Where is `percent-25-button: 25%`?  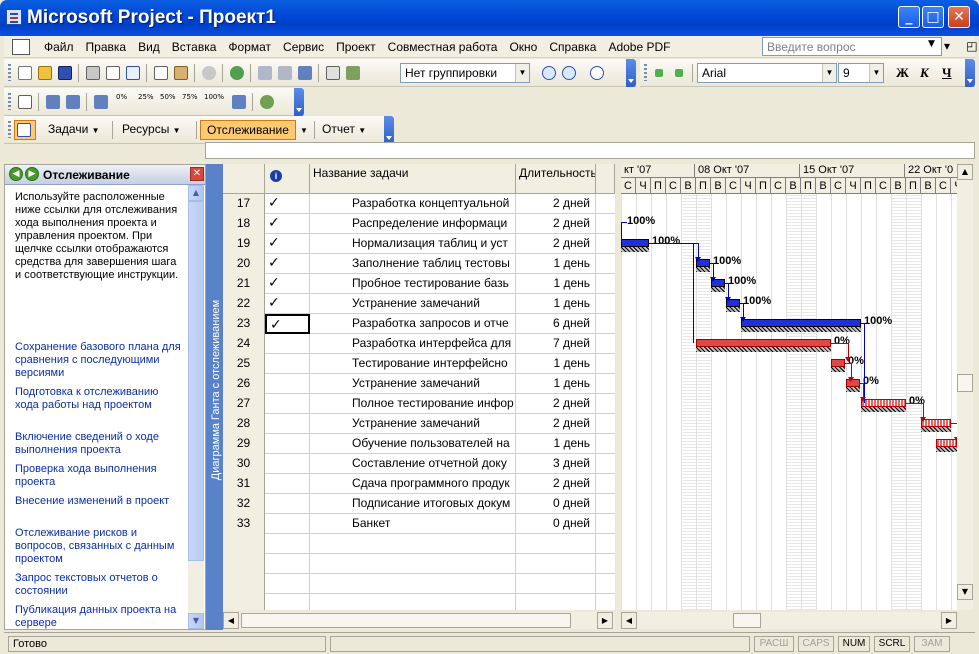
percent-25-button: 25% is located at coordinates (149, 102).